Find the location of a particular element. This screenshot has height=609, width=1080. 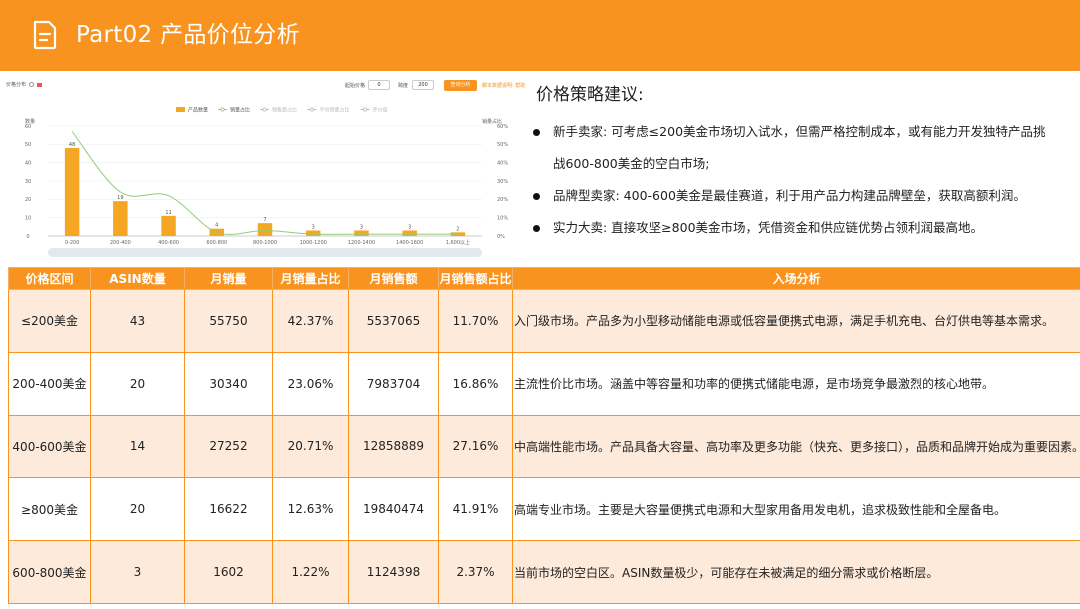

x-tick-label: 800-1000 is located at coordinates (265, 243).